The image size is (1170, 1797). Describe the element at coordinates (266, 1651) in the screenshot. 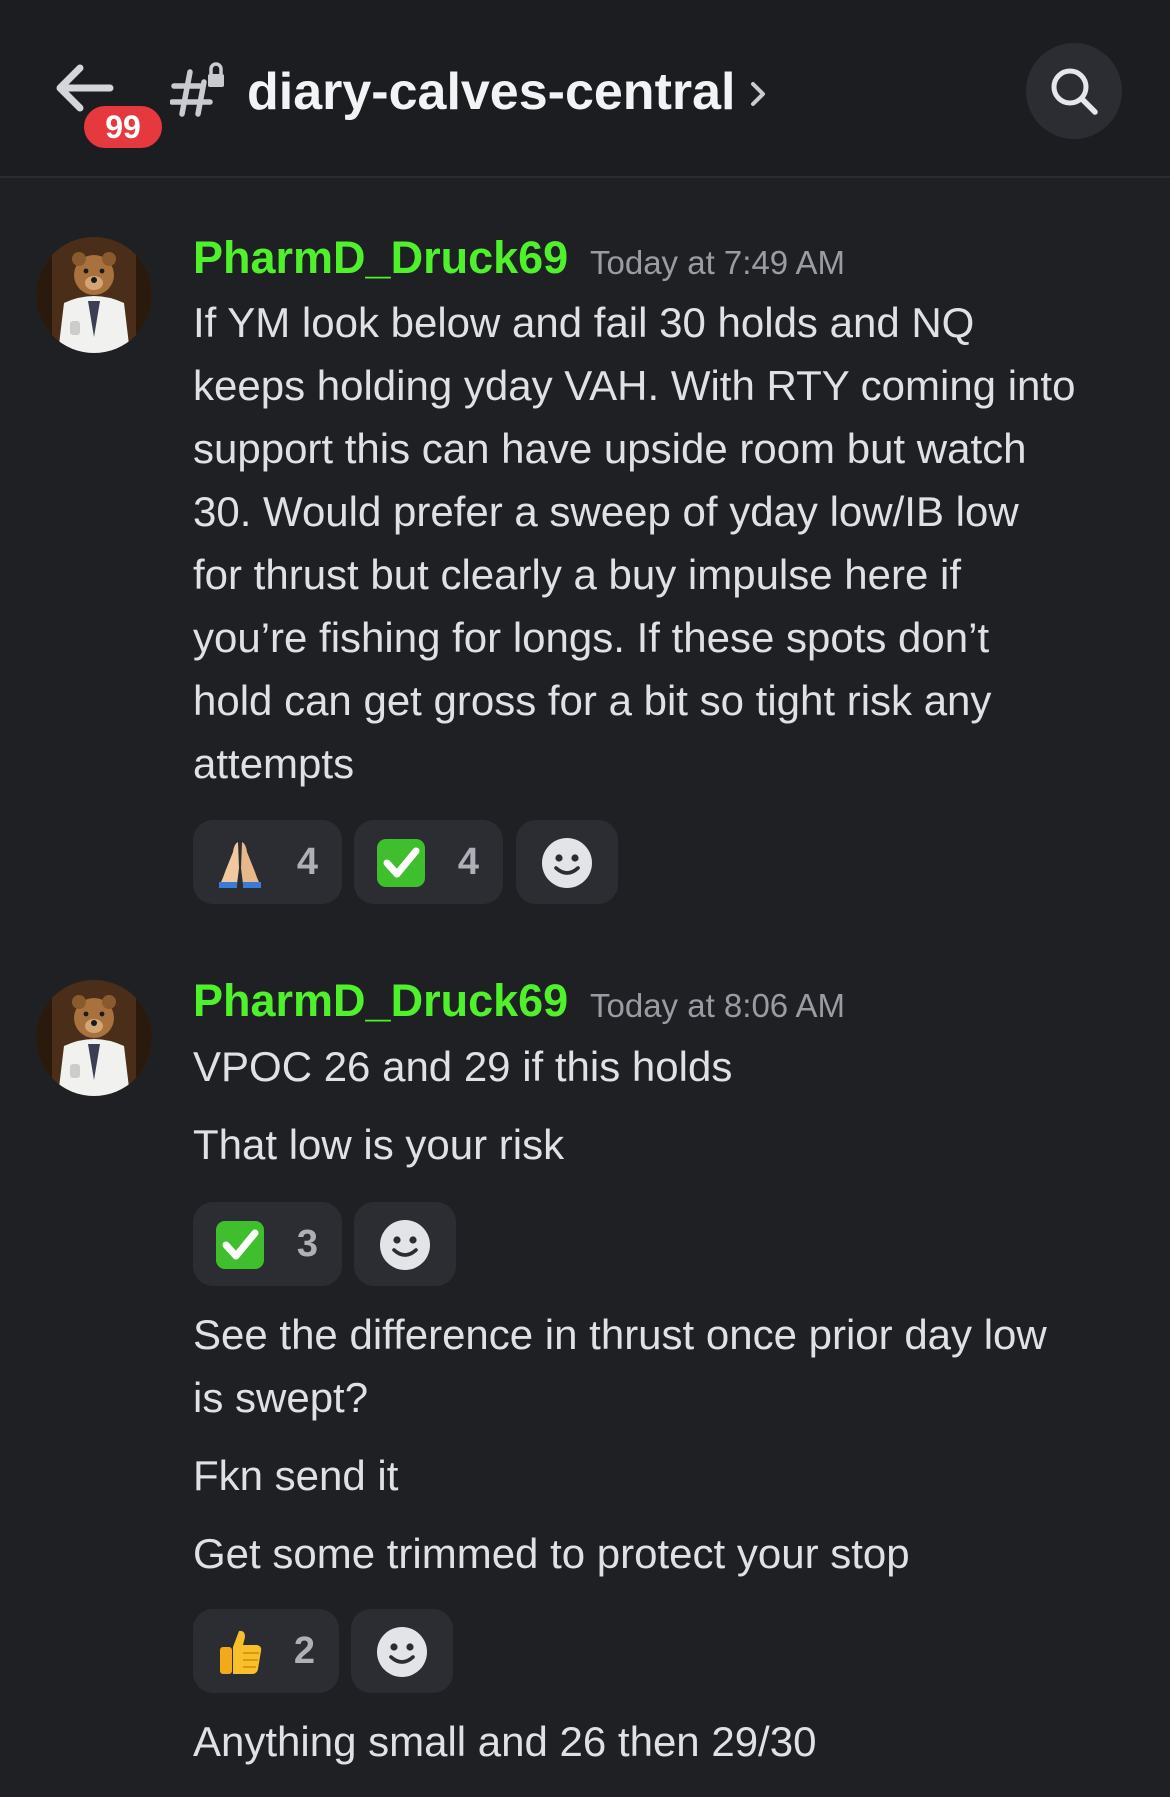

I see `reaction-thumbs-up: 2` at that location.